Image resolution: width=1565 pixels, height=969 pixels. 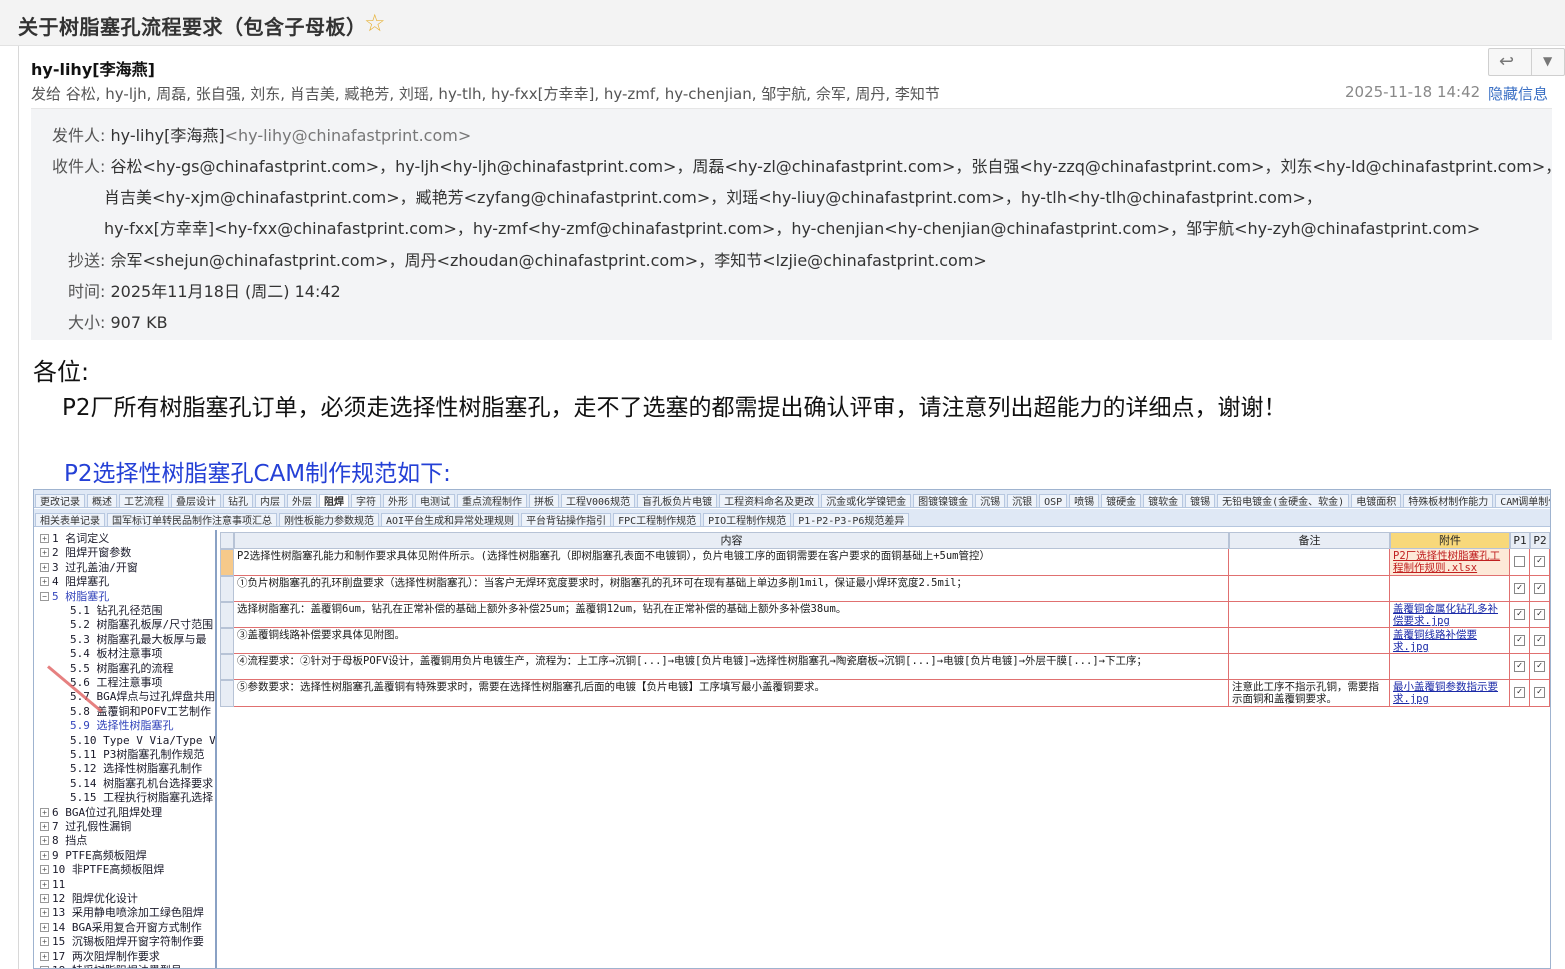 I want to click on tab-tabs_row1-23: 镀软金, so click(x=1163, y=500).